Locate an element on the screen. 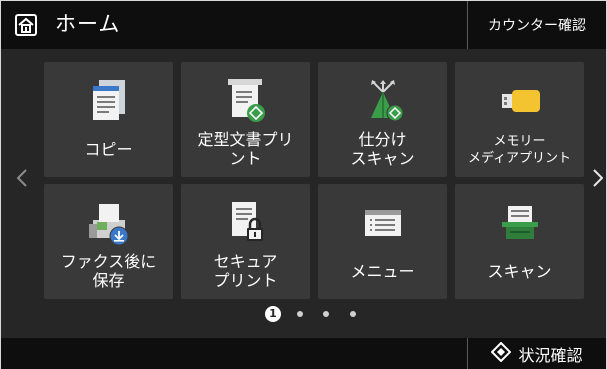 The image size is (607, 369). template-print-icon is located at coordinates (246, 101).